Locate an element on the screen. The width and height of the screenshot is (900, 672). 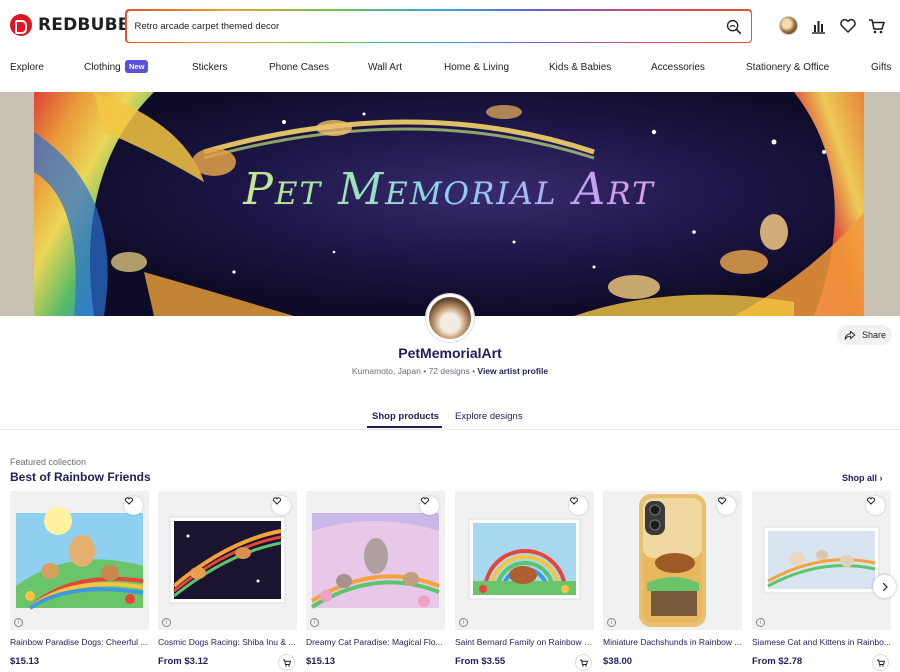
carousel-next-button is located at coordinates (884, 586).